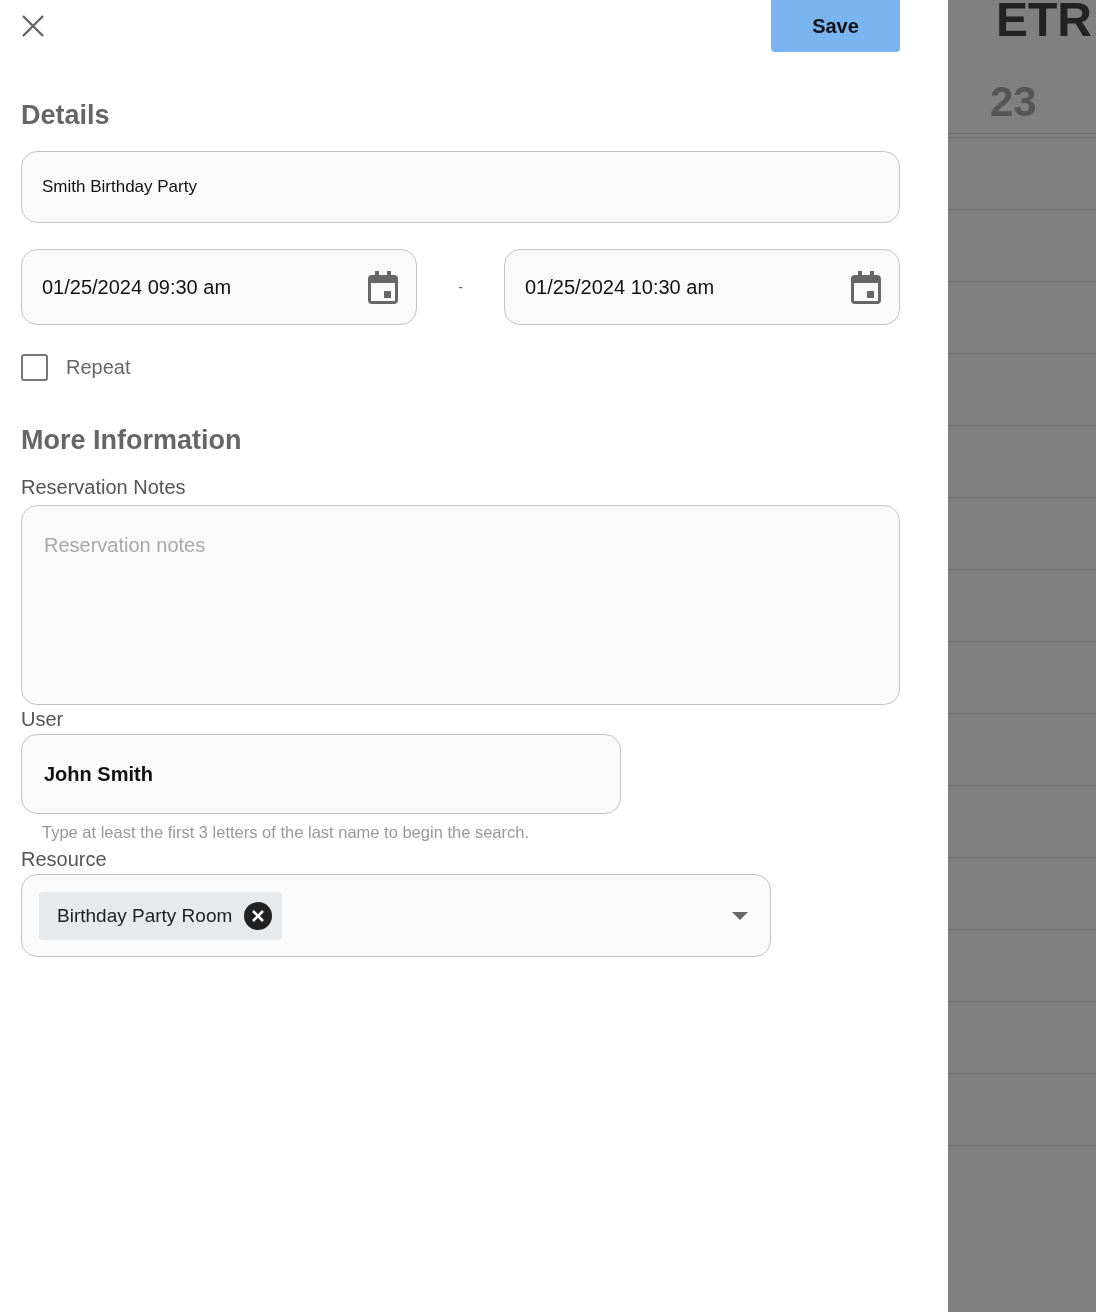  What do you see at coordinates (43, 719) in the screenshot?
I see `field-label: User` at bounding box center [43, 719].